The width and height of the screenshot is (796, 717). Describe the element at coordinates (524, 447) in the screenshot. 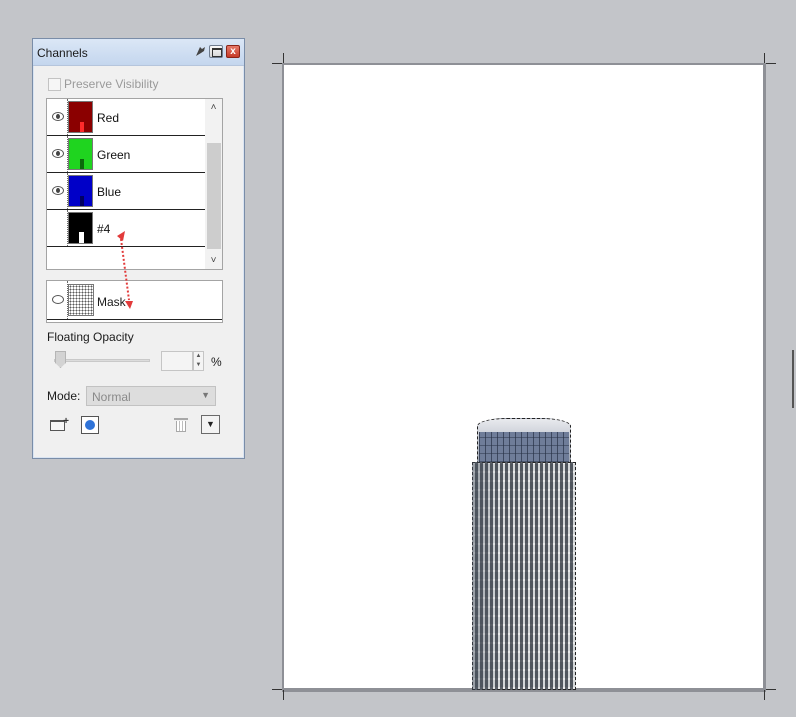

I see `building-top-windows` at that location.